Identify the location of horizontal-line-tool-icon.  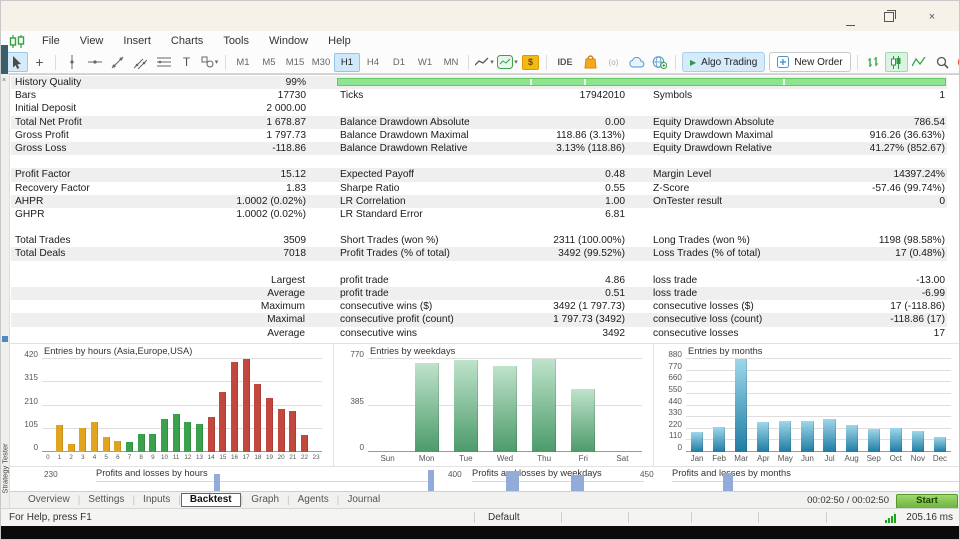
(94, 62).